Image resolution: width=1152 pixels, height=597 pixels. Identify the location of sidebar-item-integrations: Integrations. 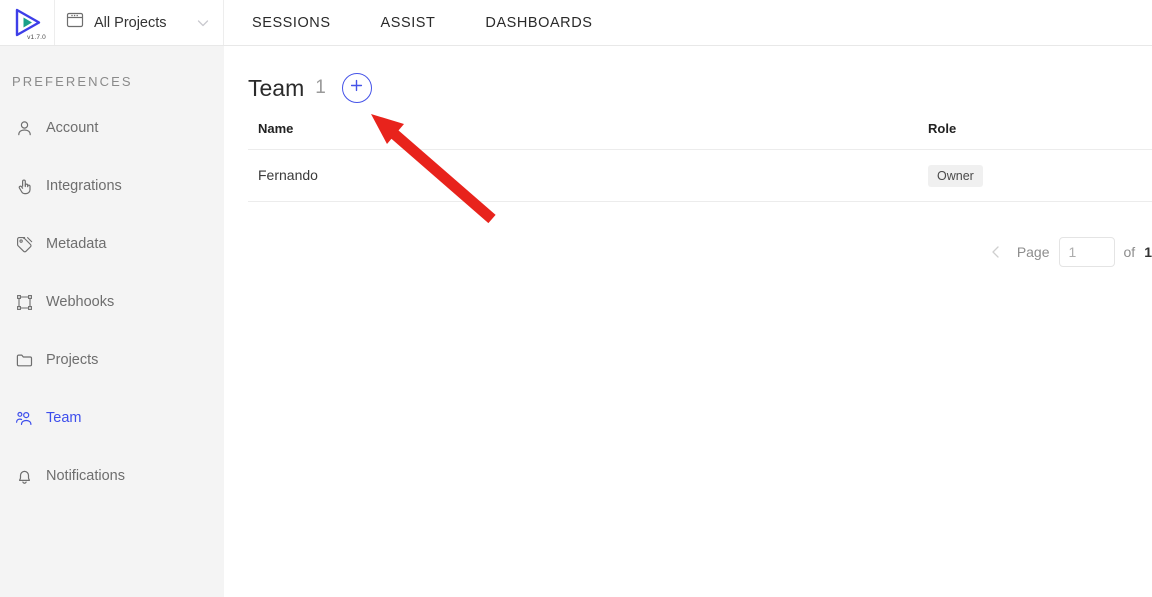
(112, 186).